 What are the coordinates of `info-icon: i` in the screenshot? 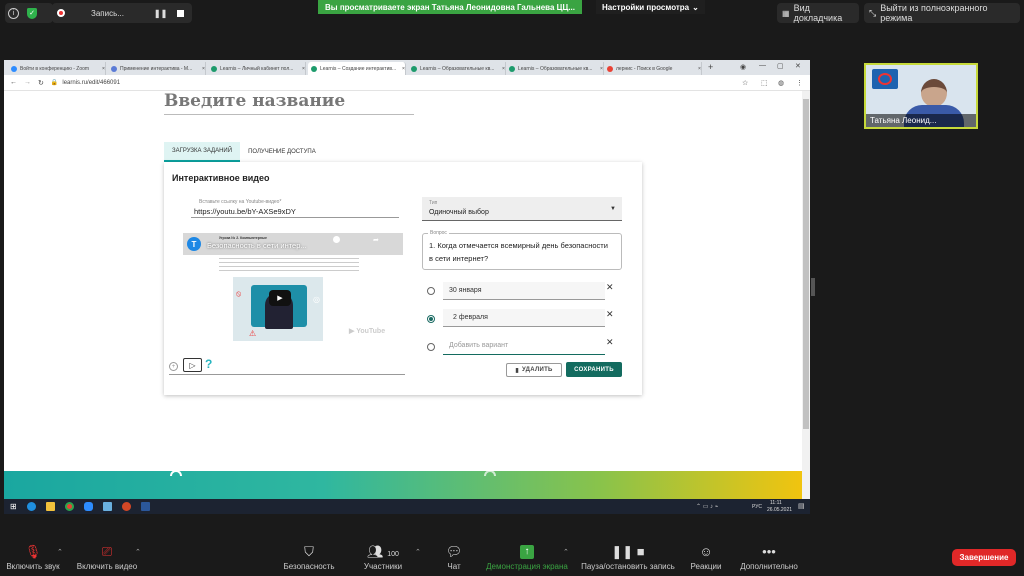 It's located at (13, 13).